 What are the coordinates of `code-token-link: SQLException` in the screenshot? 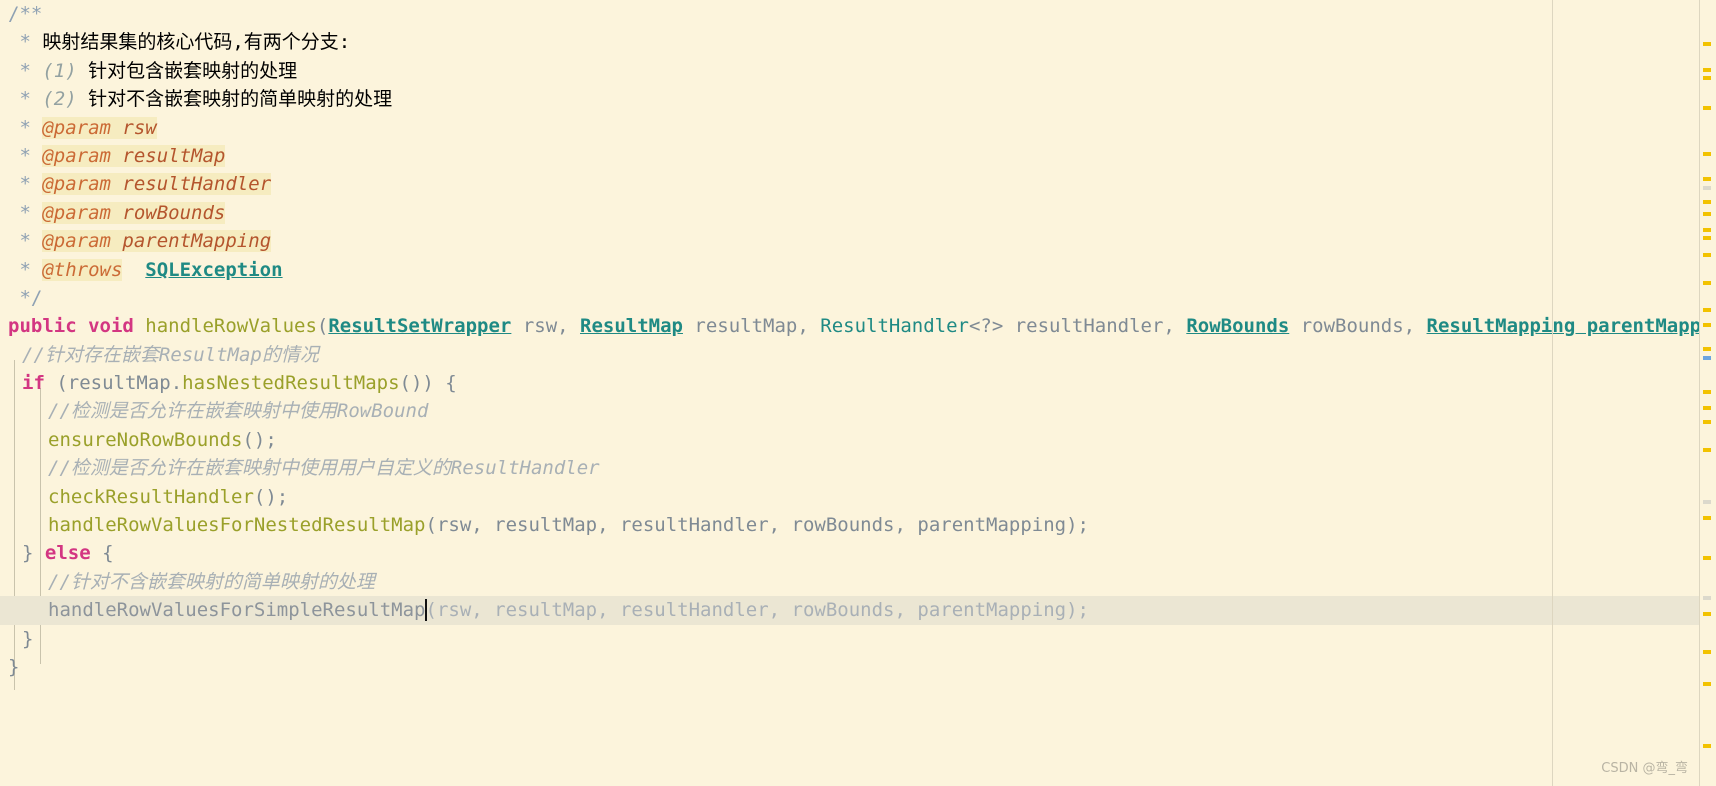 It's located at (213, 270).